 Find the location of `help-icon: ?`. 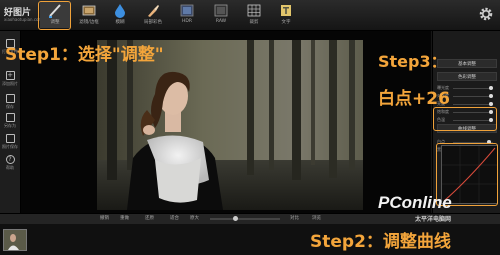

help-icon: ? is located at coordinates (10, 159).